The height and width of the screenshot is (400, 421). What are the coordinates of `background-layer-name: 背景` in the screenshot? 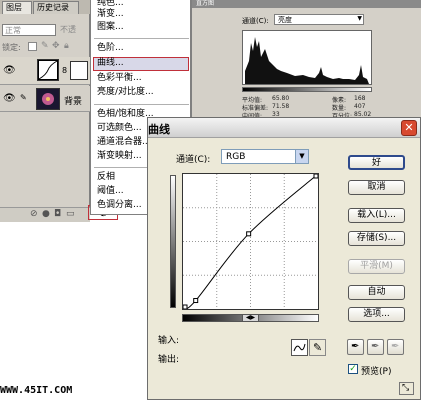 It's located at (73, 102).